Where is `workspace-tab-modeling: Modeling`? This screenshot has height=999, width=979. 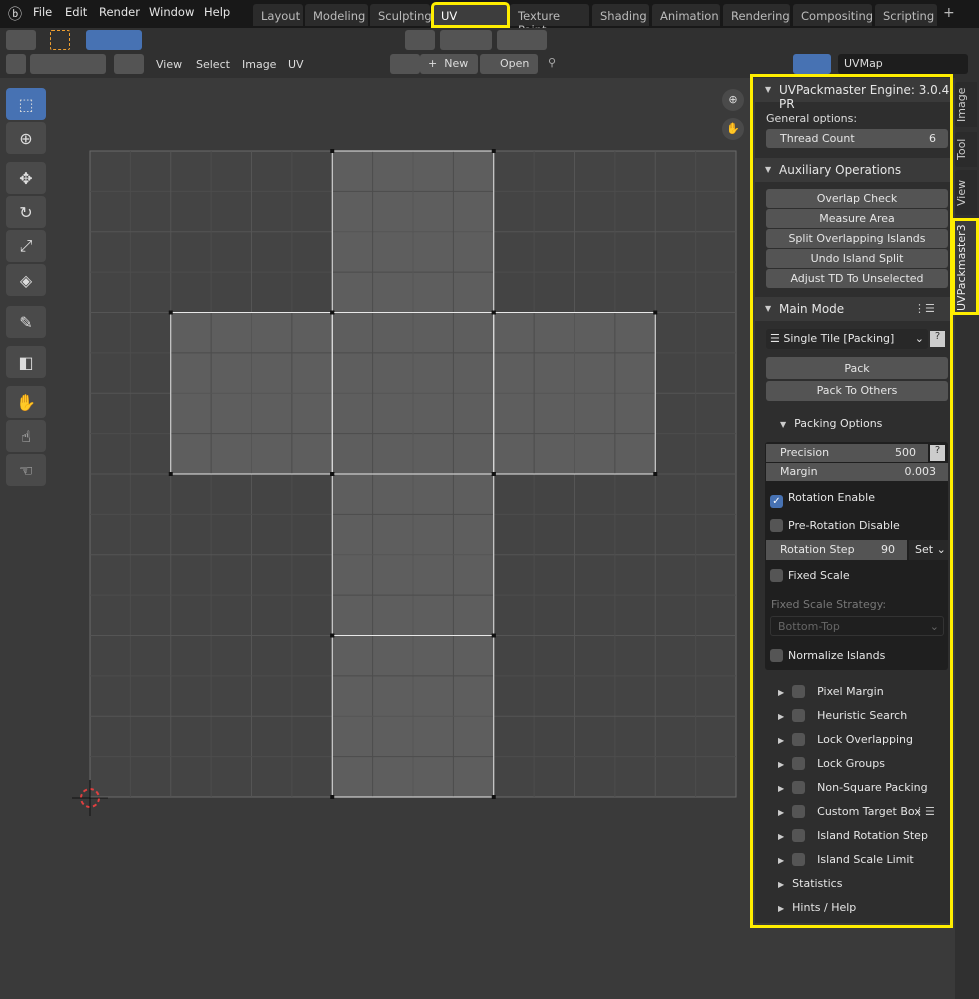
workspace-tab-modeling: Modeling is located at coordinates (336, 15).